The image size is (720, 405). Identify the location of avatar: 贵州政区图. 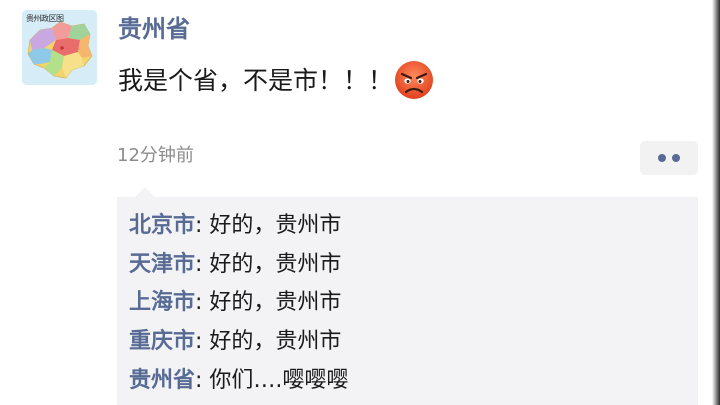
(59, 47).